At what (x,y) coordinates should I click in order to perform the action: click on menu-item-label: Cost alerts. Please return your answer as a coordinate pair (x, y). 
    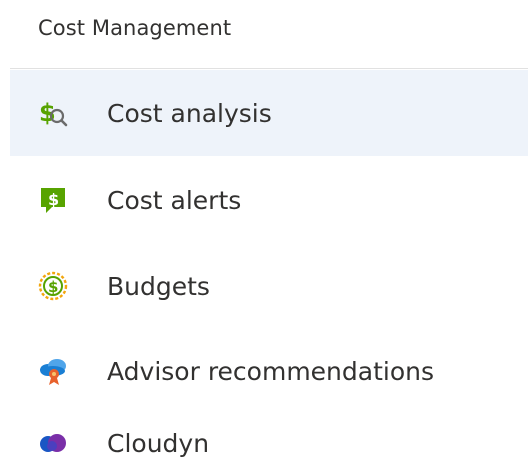
    Looking at the image, I should click on (174, 200).